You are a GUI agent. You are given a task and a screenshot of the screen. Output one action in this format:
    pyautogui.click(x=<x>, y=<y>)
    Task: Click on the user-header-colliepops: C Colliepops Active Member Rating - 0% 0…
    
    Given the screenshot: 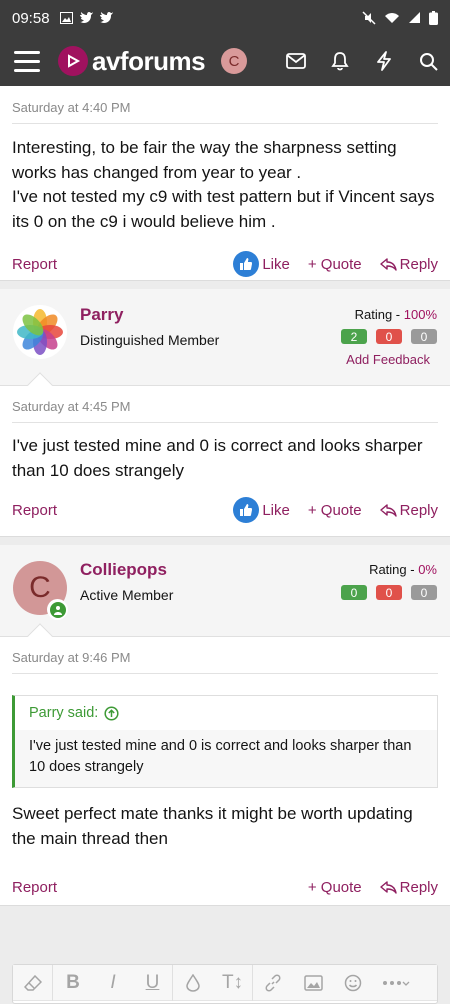 What is the action you would take?
    pyautogui.click(x=225, y=597)
    